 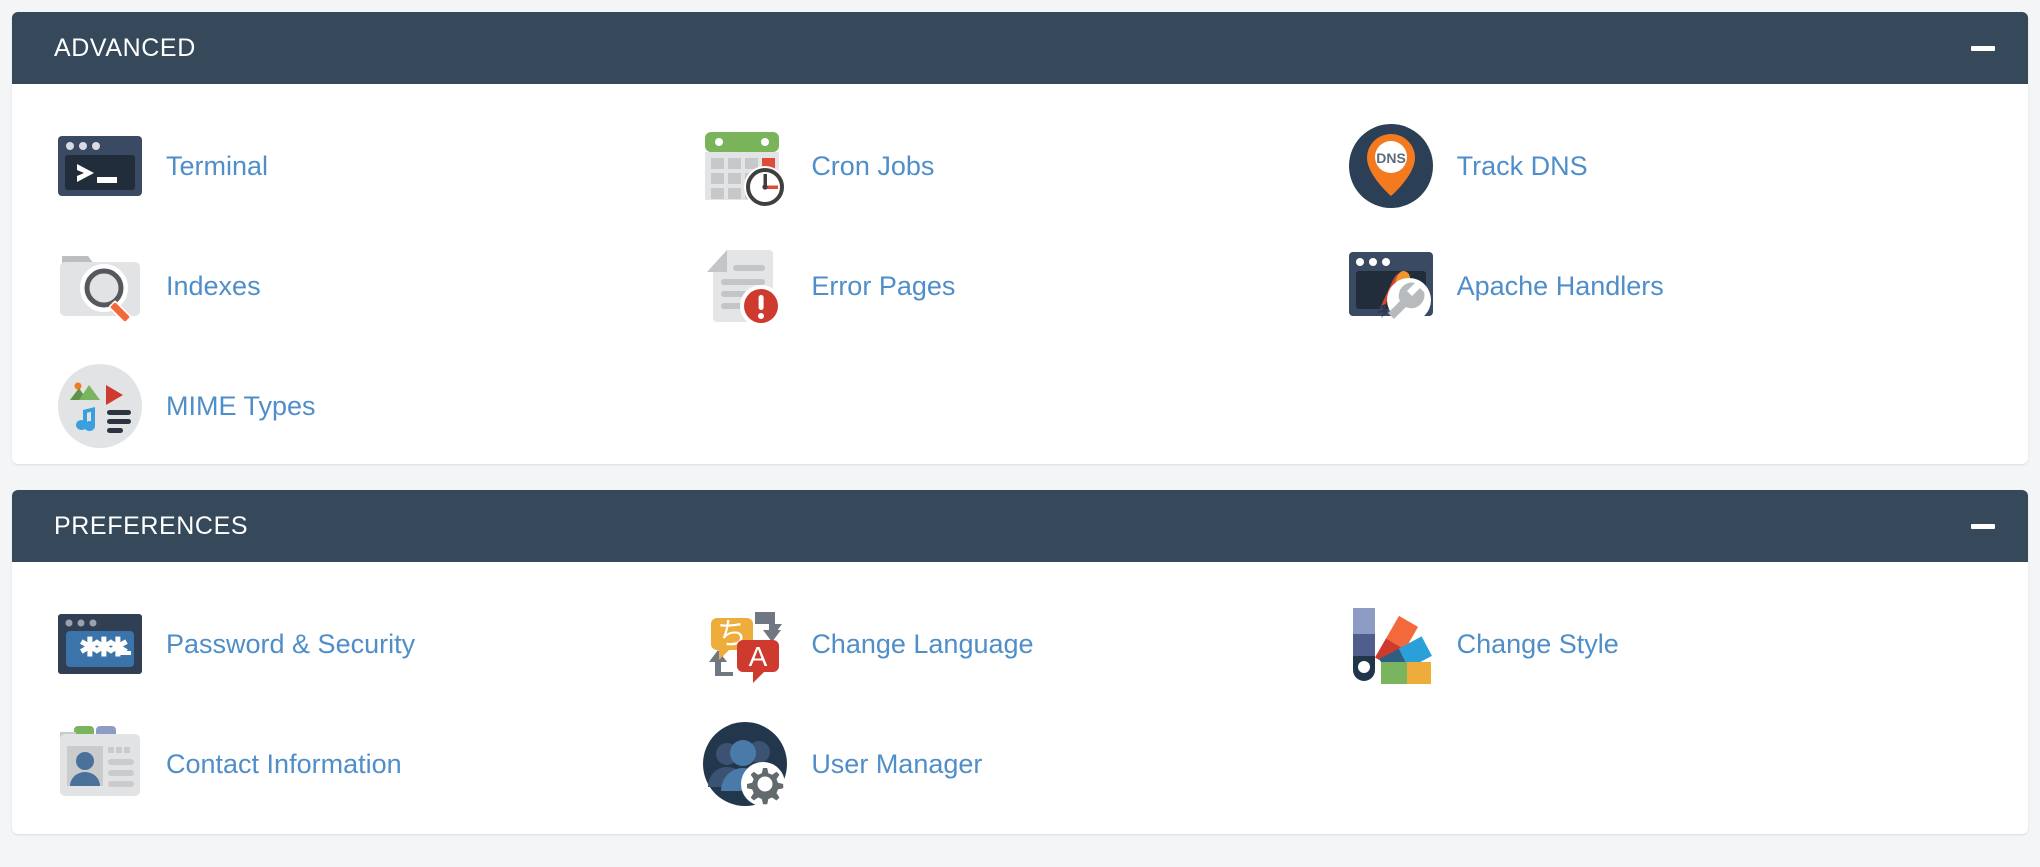 I want to click on item-label: Change Language, so click(x=922, y=643).